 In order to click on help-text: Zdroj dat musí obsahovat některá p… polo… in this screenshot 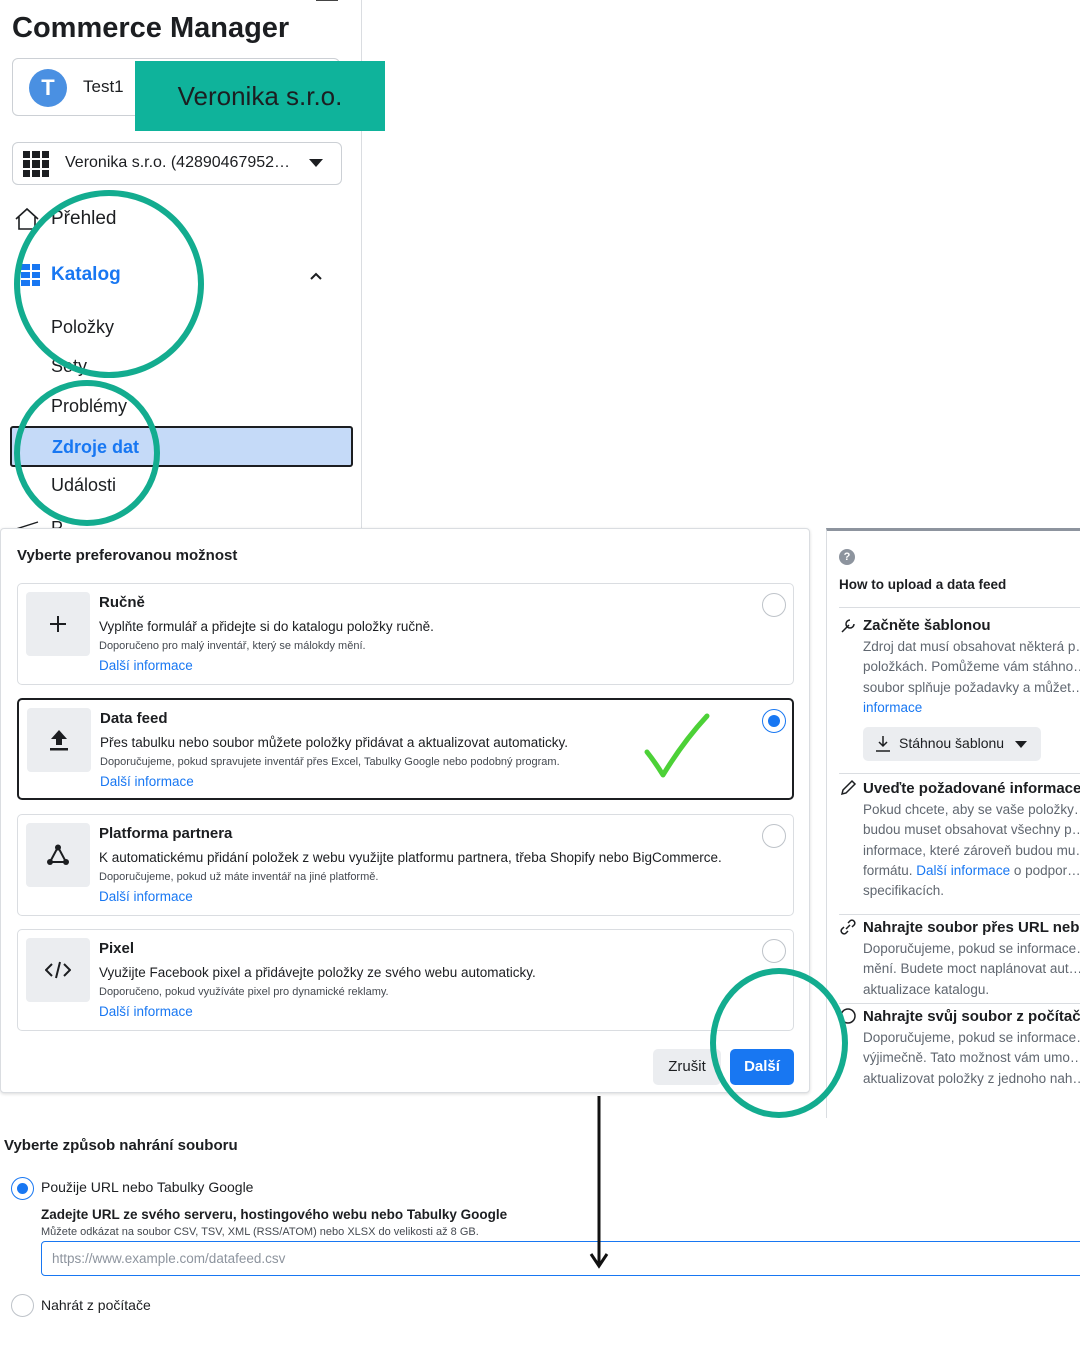, I will do `click(971, 677)`.